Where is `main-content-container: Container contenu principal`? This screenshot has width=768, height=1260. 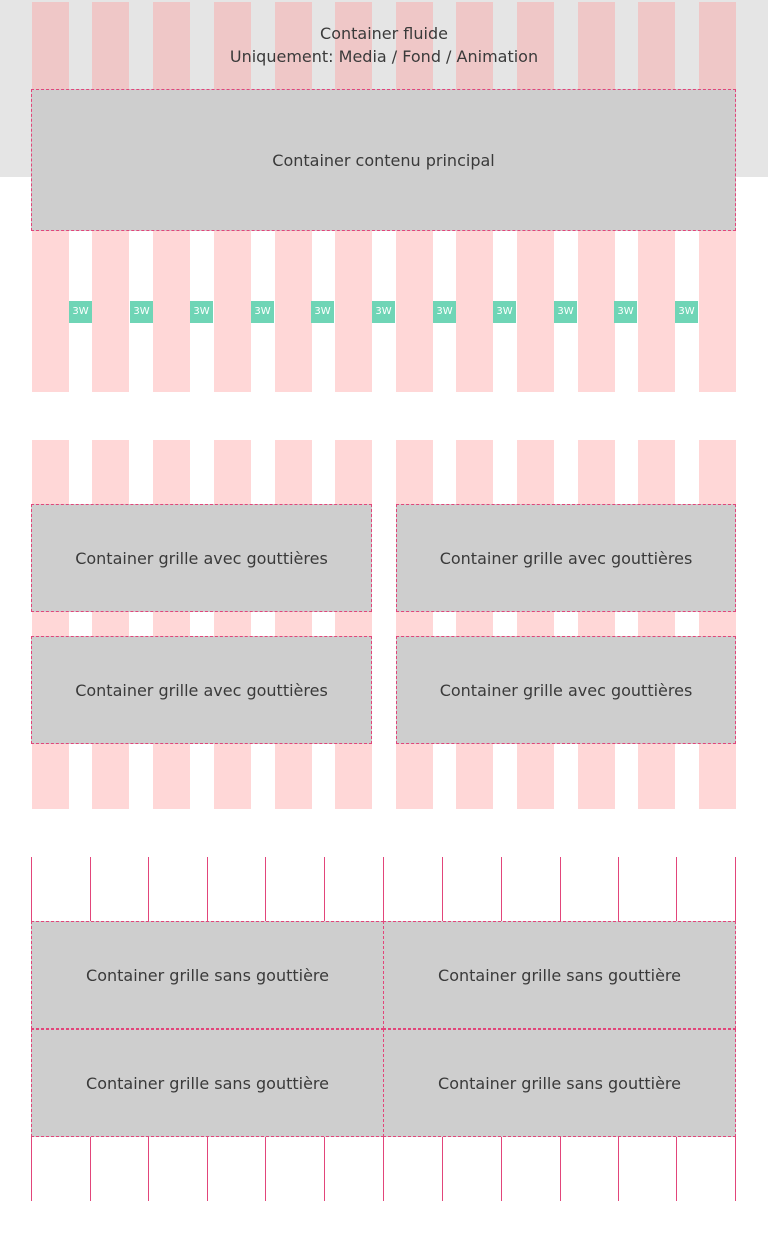
main-content-container: Container contenu principal is located at coordinates (383, 160).